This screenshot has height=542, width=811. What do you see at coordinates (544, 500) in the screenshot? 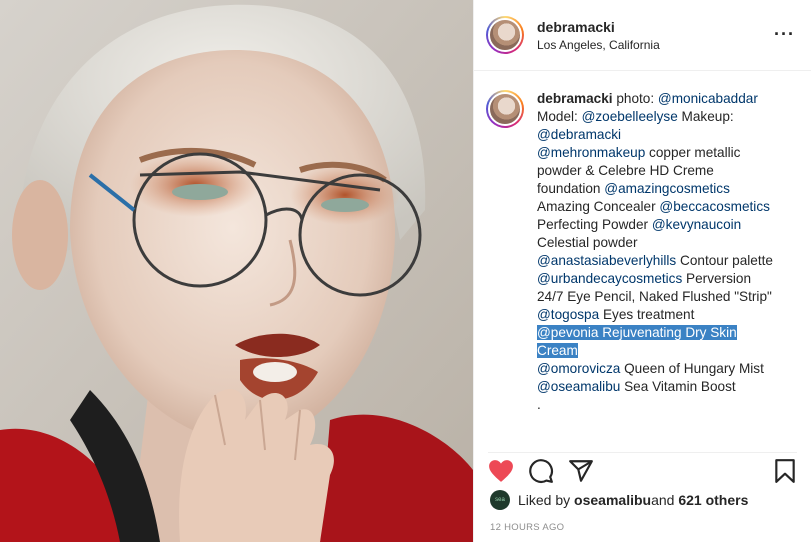
I see `likes-prefix: Liked by` at bounding box center [544, 500].